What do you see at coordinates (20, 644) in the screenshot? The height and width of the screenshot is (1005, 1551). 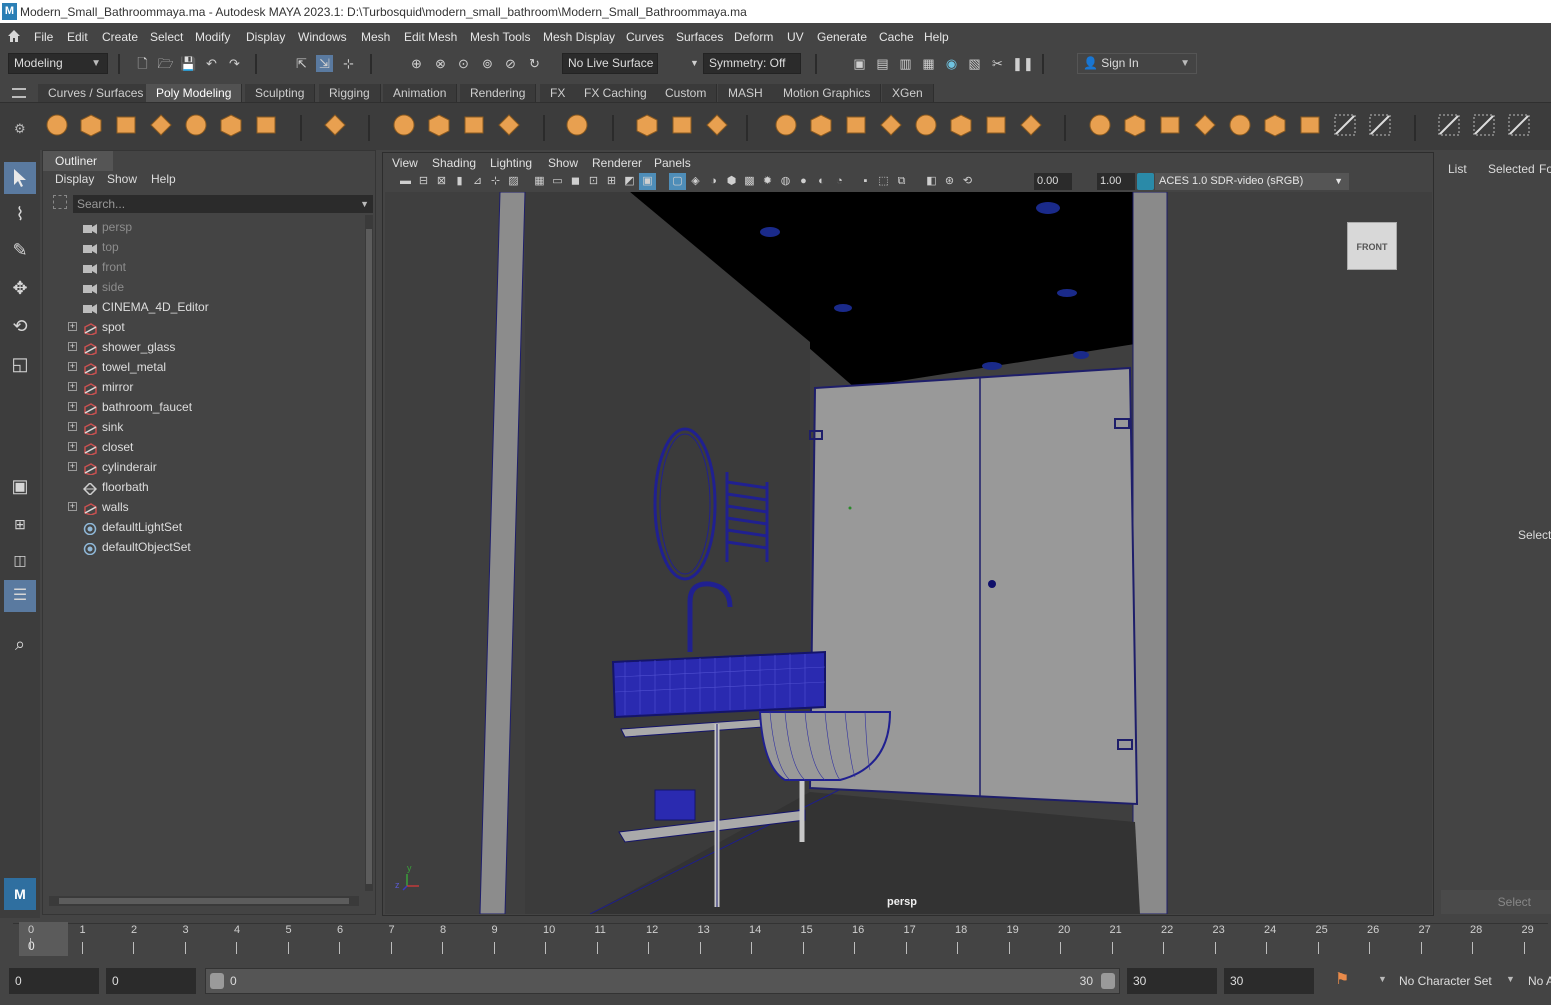 I see `search-icon: ⌕` at bounding box center [20, 644].